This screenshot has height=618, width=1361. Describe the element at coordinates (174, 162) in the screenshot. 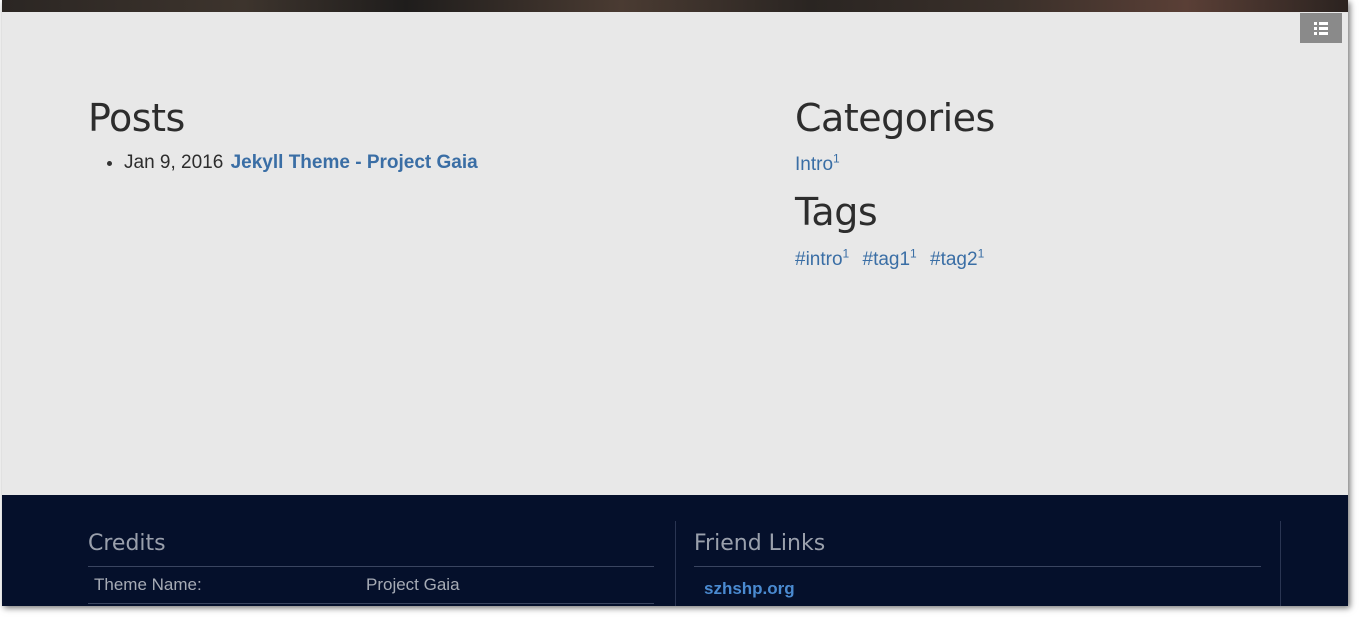

I see `post-date: Jan 9, 2016` at that location.